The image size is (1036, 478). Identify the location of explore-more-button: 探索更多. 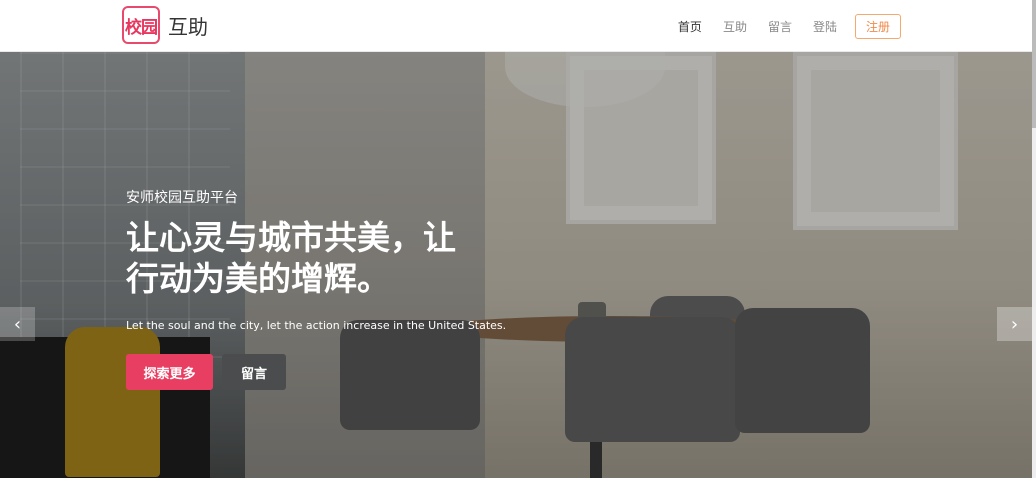
(169, 372).